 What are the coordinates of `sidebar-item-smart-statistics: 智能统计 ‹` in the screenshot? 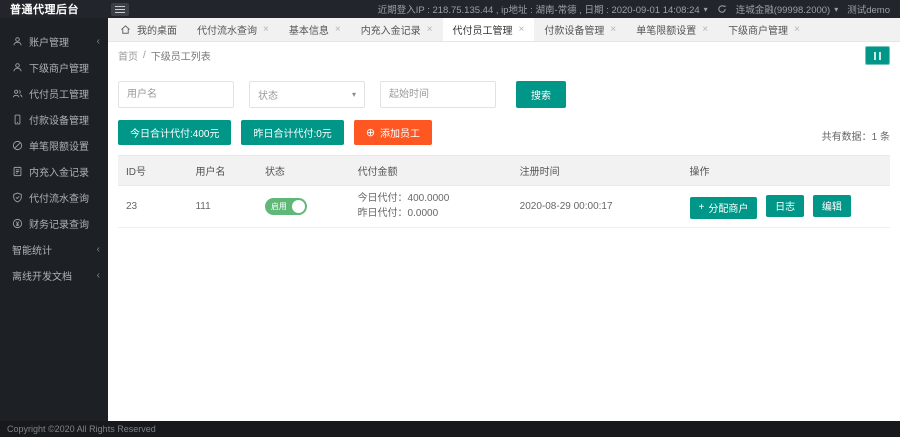 It's located at (54, 249).